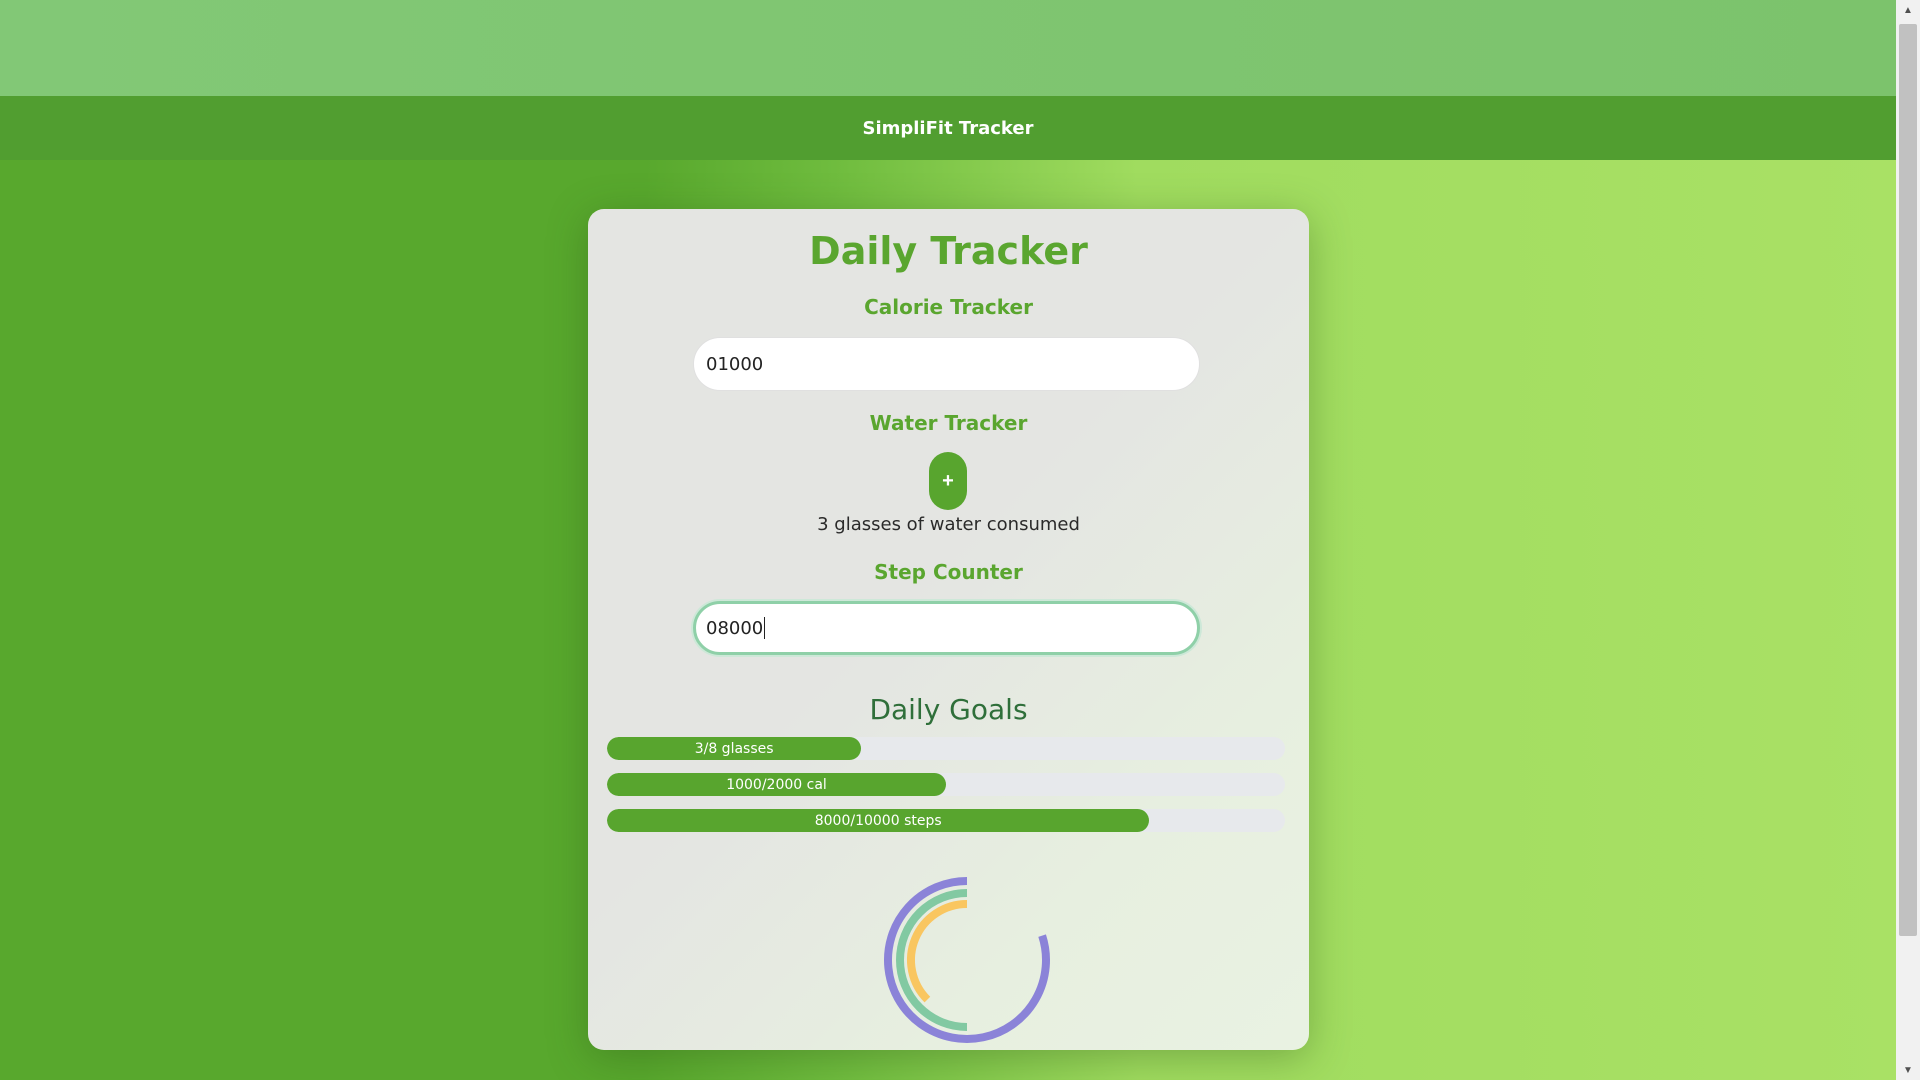 Image resolution: width=1920 pixels, height=1080 pixels. I want to click on water-goal-label: 3/8 glasses, so click(734, 748).